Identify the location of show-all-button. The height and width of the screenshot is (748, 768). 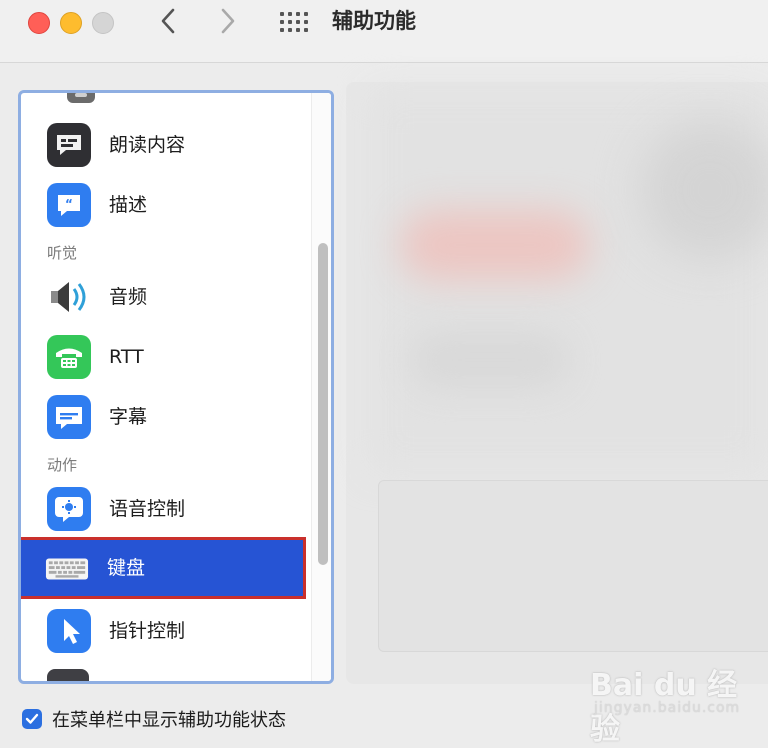
(294, 22).